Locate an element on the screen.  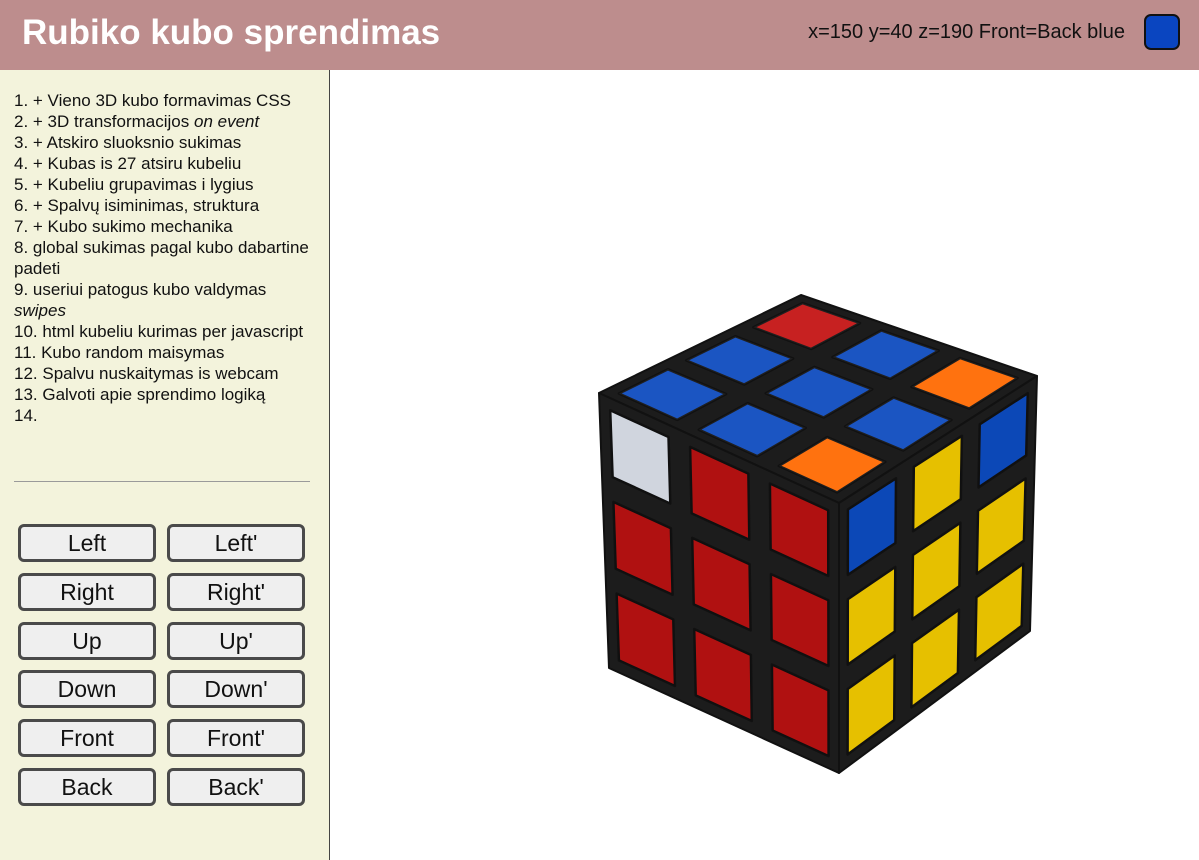
todo-item: 4. + Kubas is 27 atsiru kubeliu is located at coordinates (128, 163).